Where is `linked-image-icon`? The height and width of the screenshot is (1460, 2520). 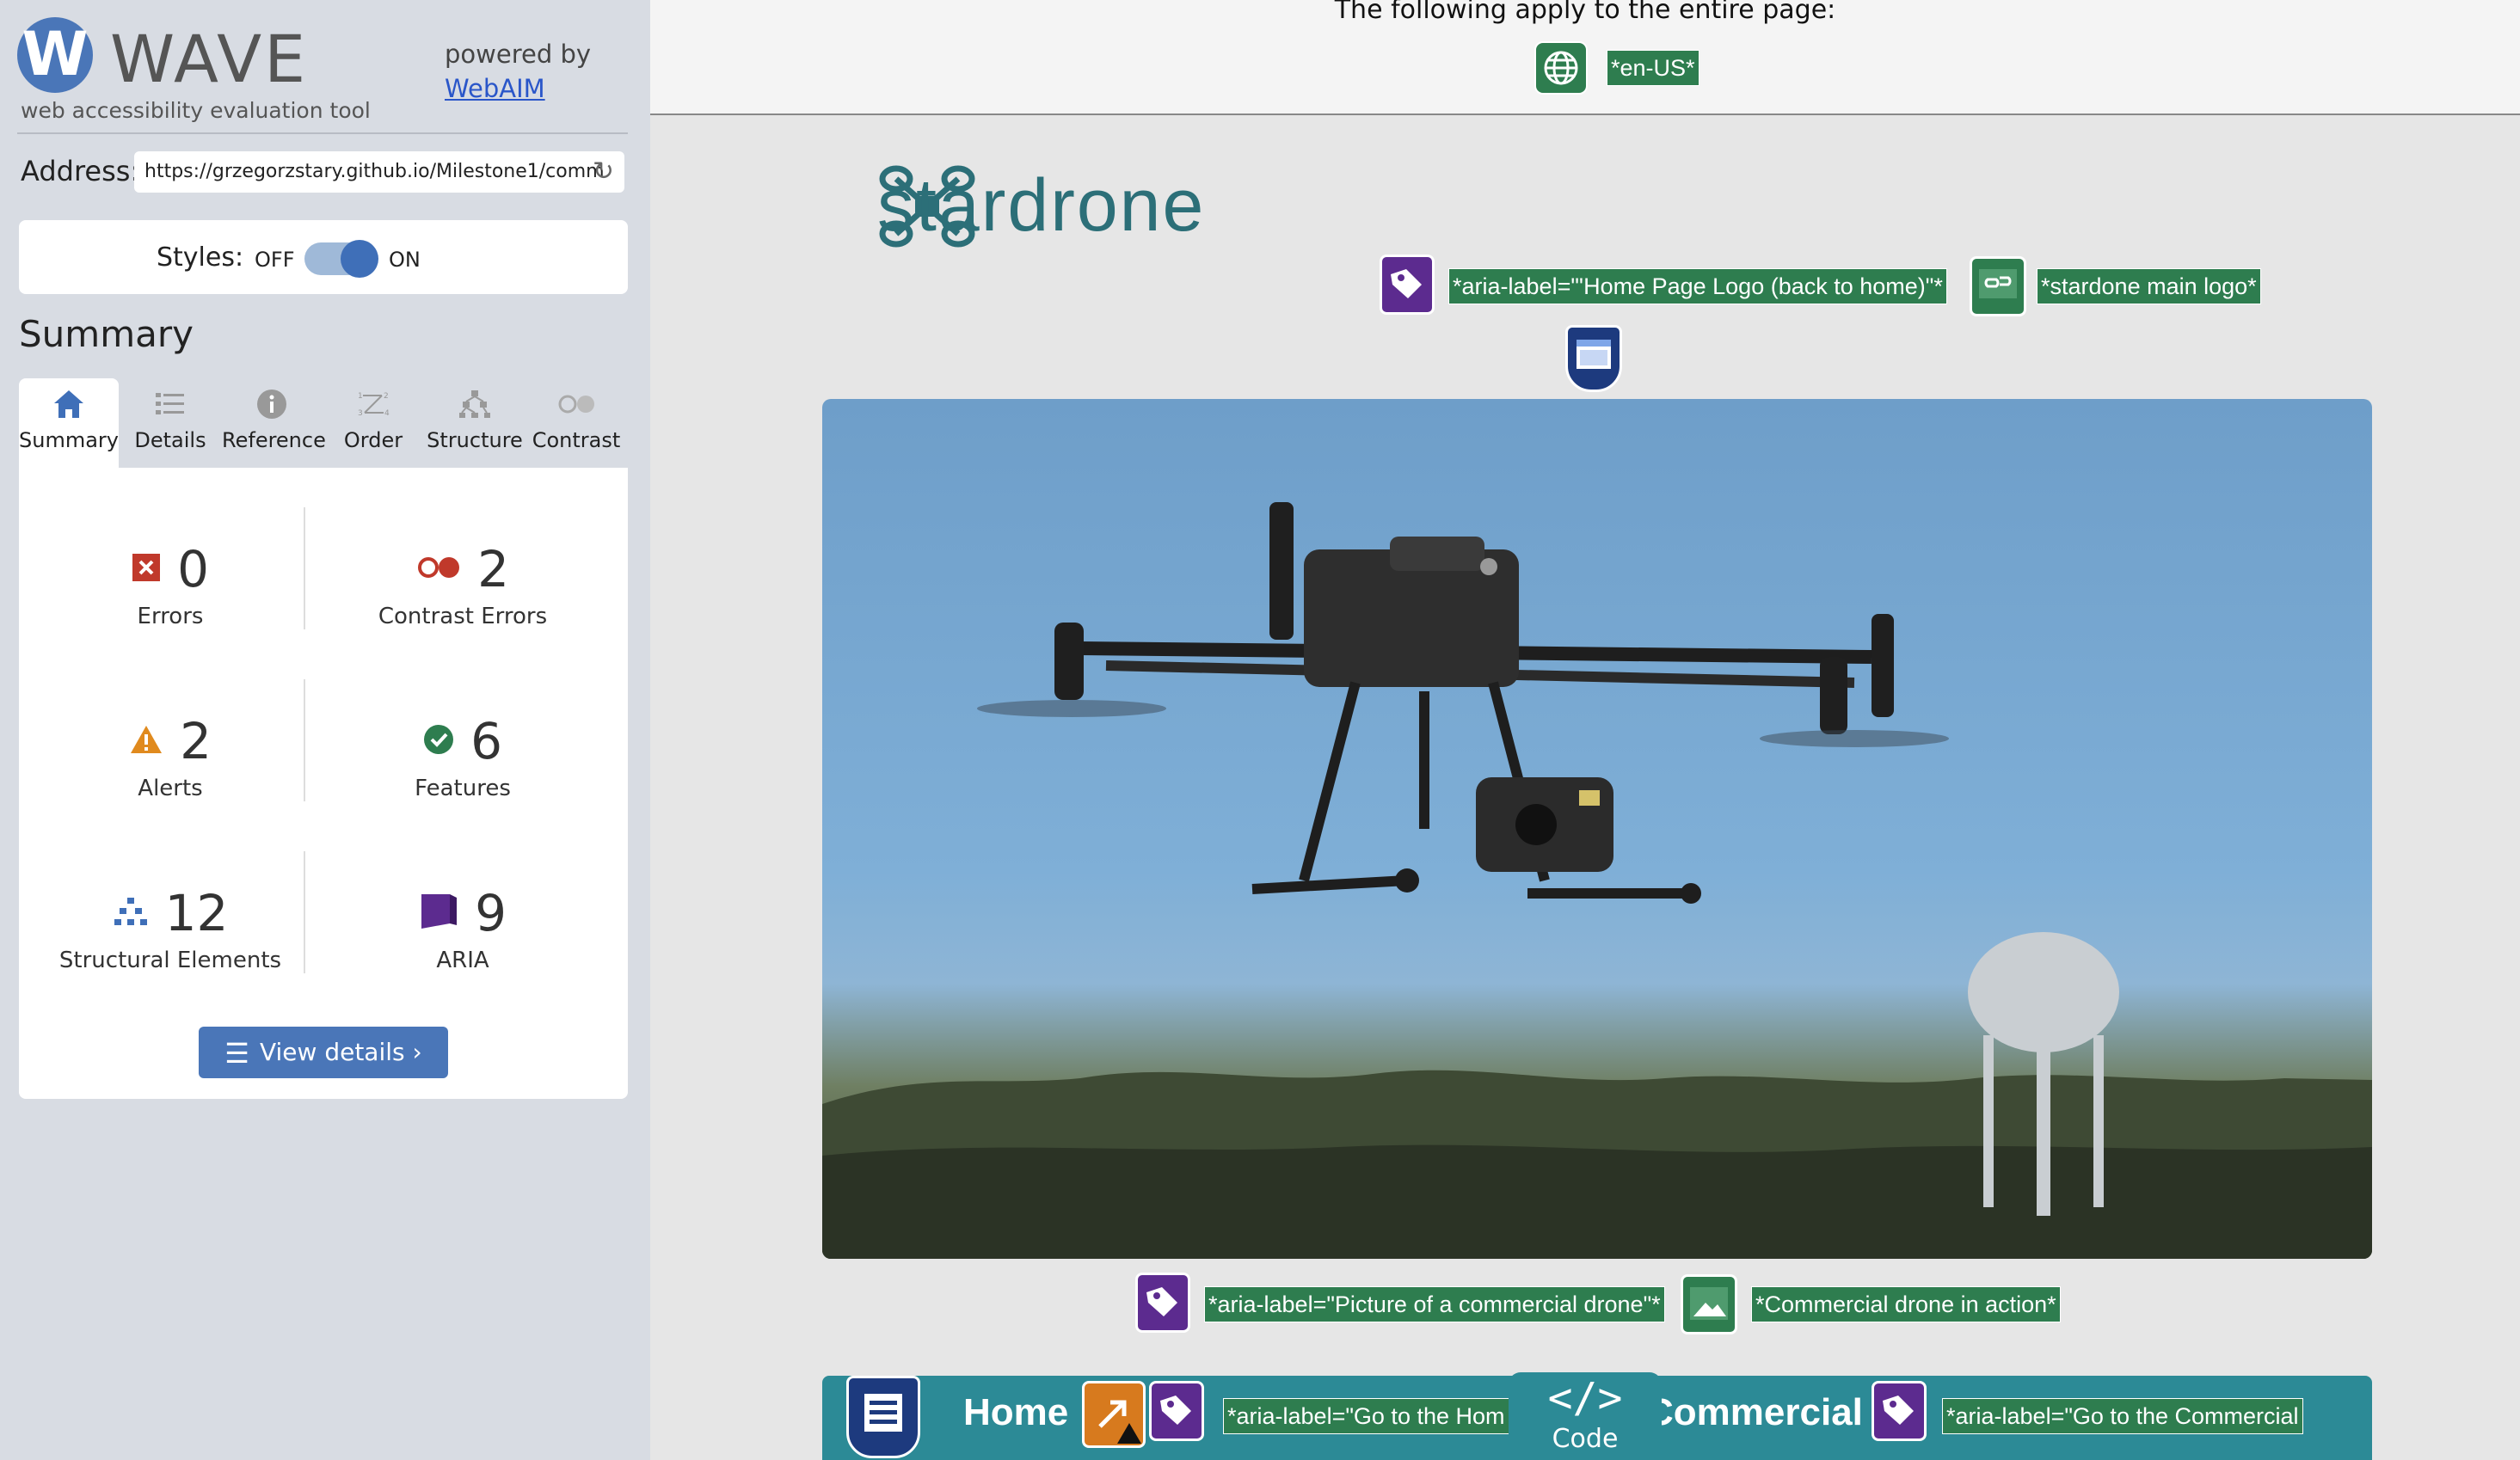 linked-image-icon is located at coordinates (1998, 286).